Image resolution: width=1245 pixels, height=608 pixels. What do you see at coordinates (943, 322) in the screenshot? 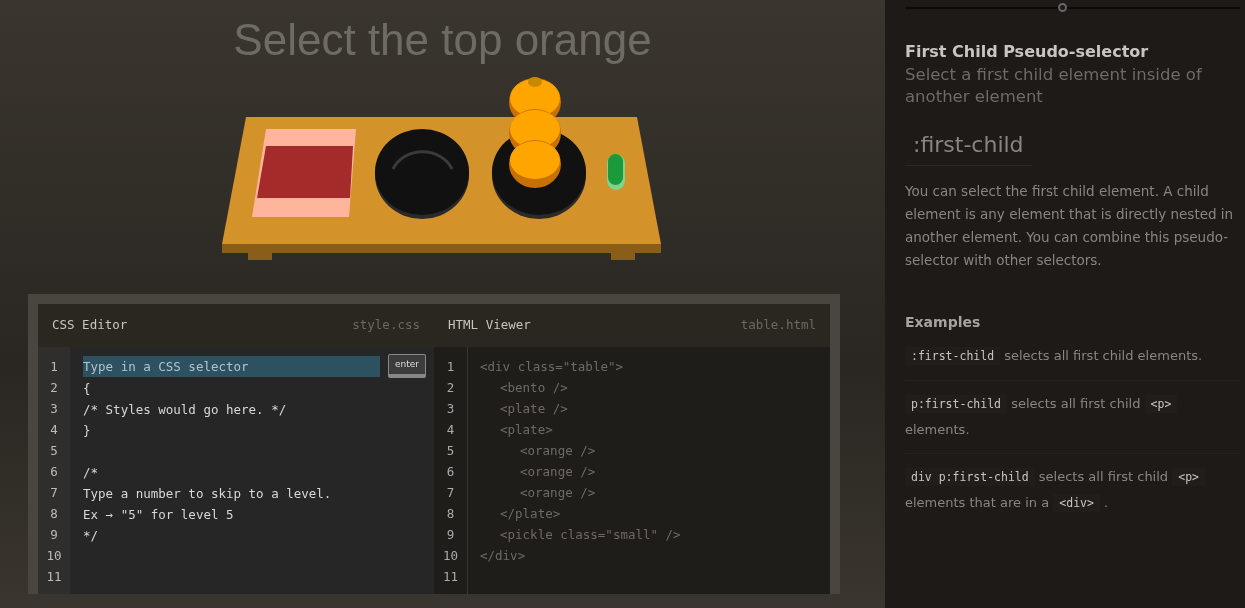
I see `examples-heading: Examples` at bounding box center [943, 322].